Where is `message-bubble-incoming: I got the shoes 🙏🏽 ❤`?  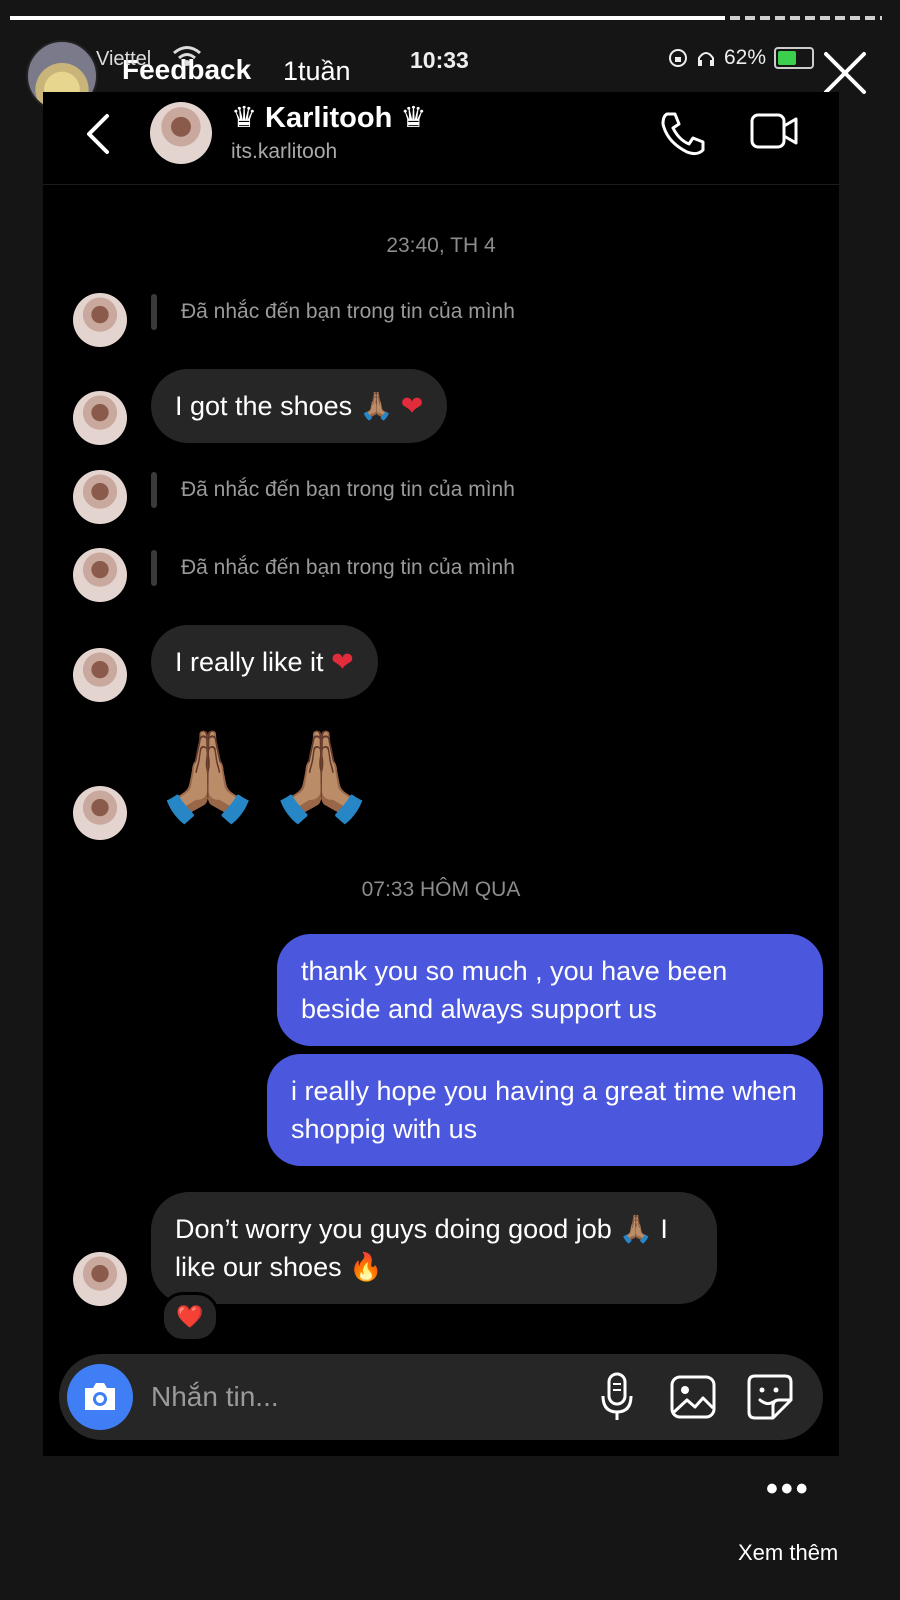 message-bubble-incoming: I got the shoes 🙏🏽 ❤ is located at coordinates (299, 406).